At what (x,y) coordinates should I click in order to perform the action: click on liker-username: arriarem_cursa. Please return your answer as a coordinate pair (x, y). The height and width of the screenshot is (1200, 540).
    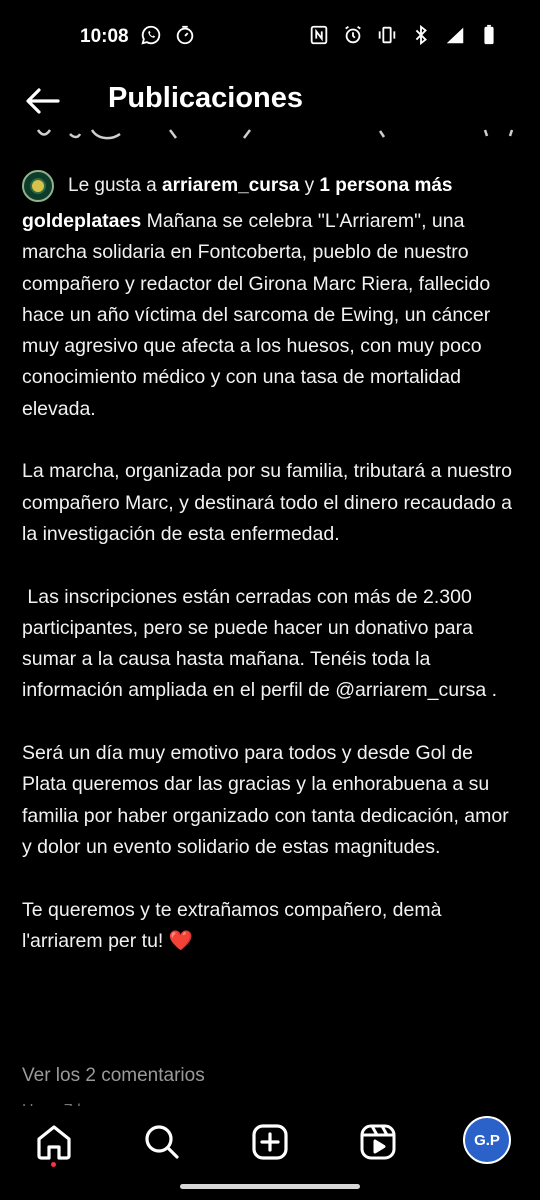
    Looking at the image, I should click on (230, 186).